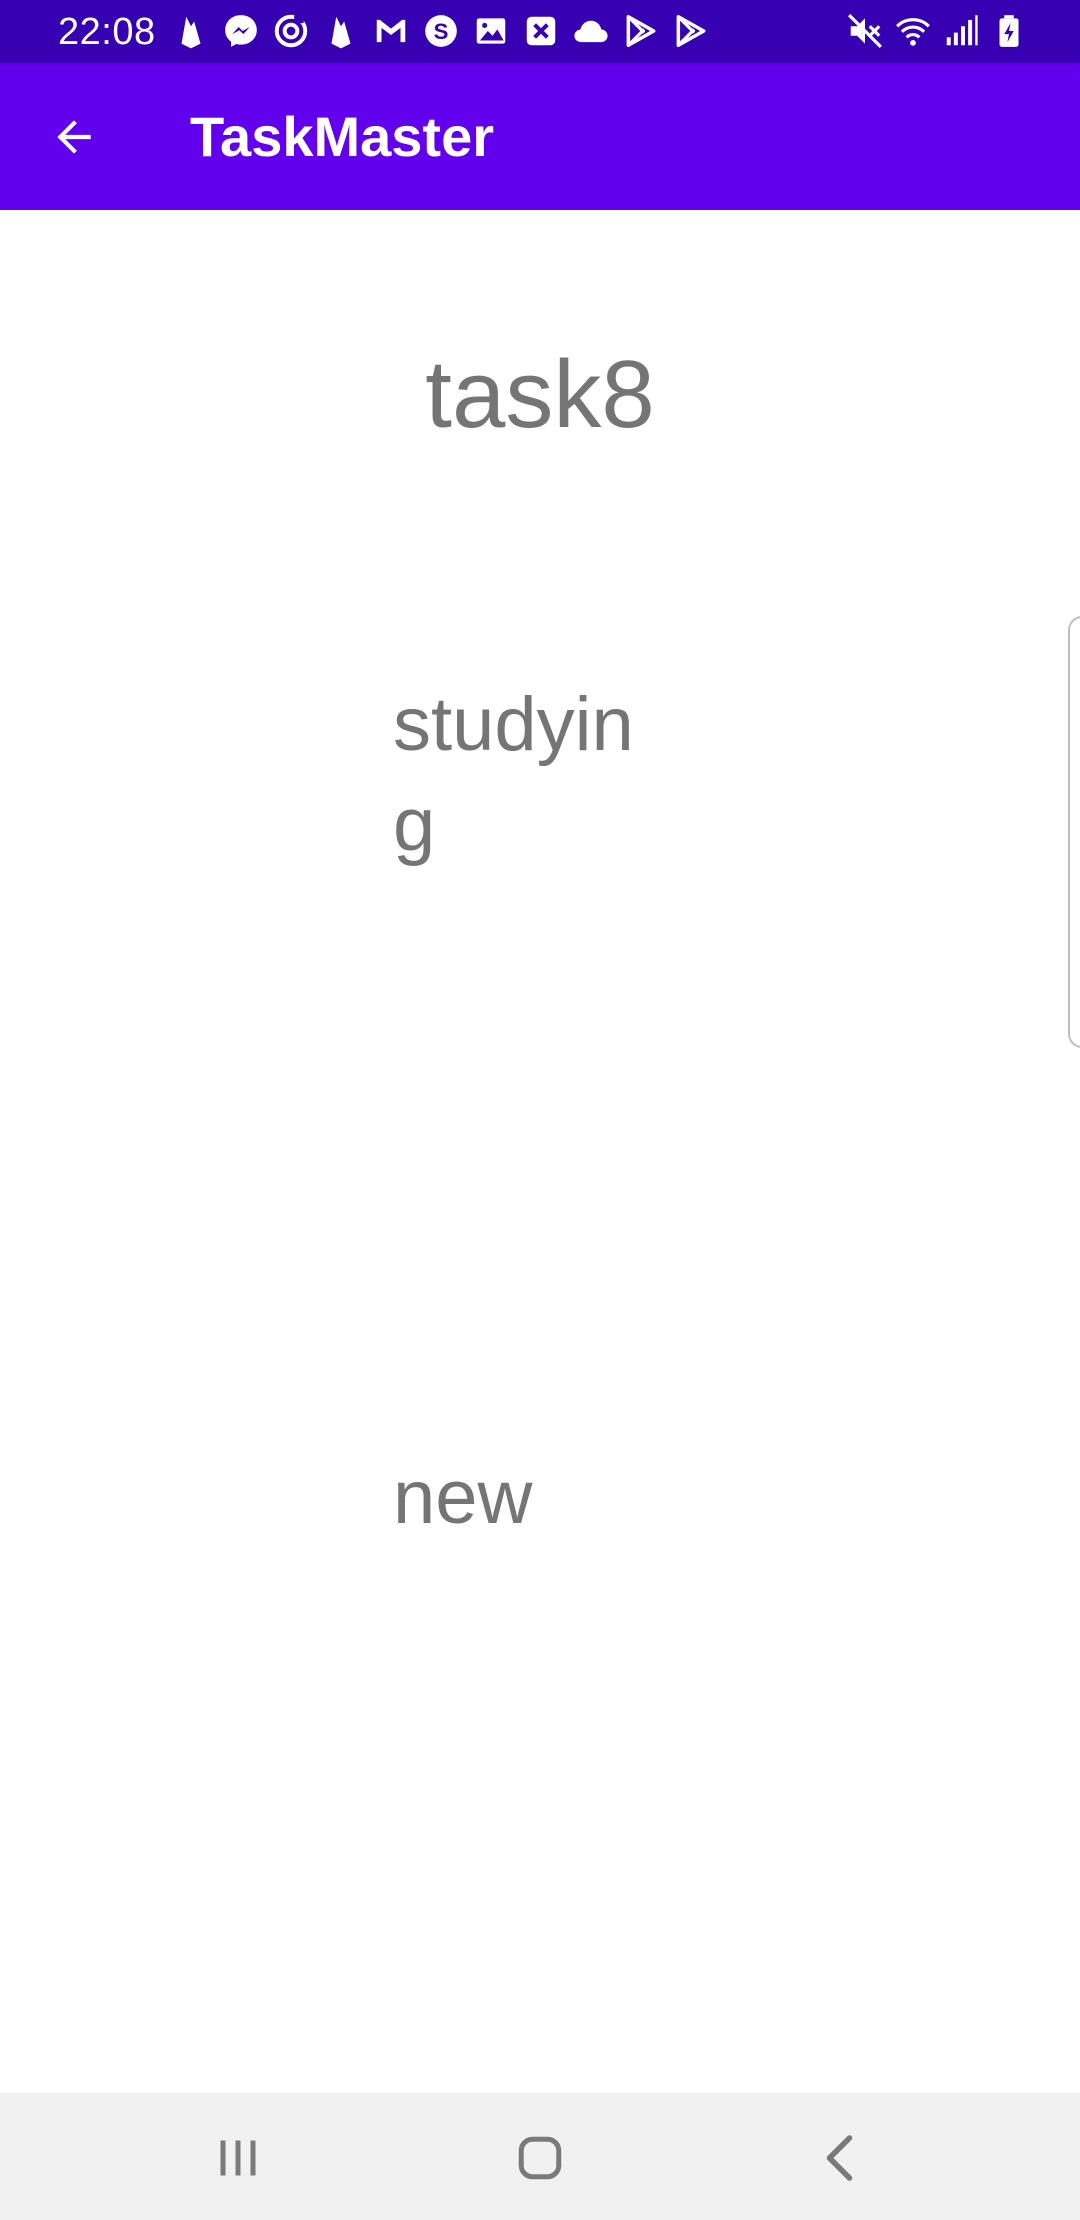 This screenshot has width=1080, height=2220. I want to click on recents-icon, so click(238, 2158).